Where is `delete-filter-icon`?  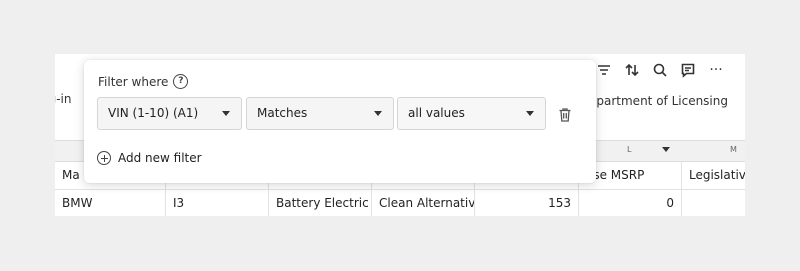
delete-filter-icon is located at coordinates (565, 115).